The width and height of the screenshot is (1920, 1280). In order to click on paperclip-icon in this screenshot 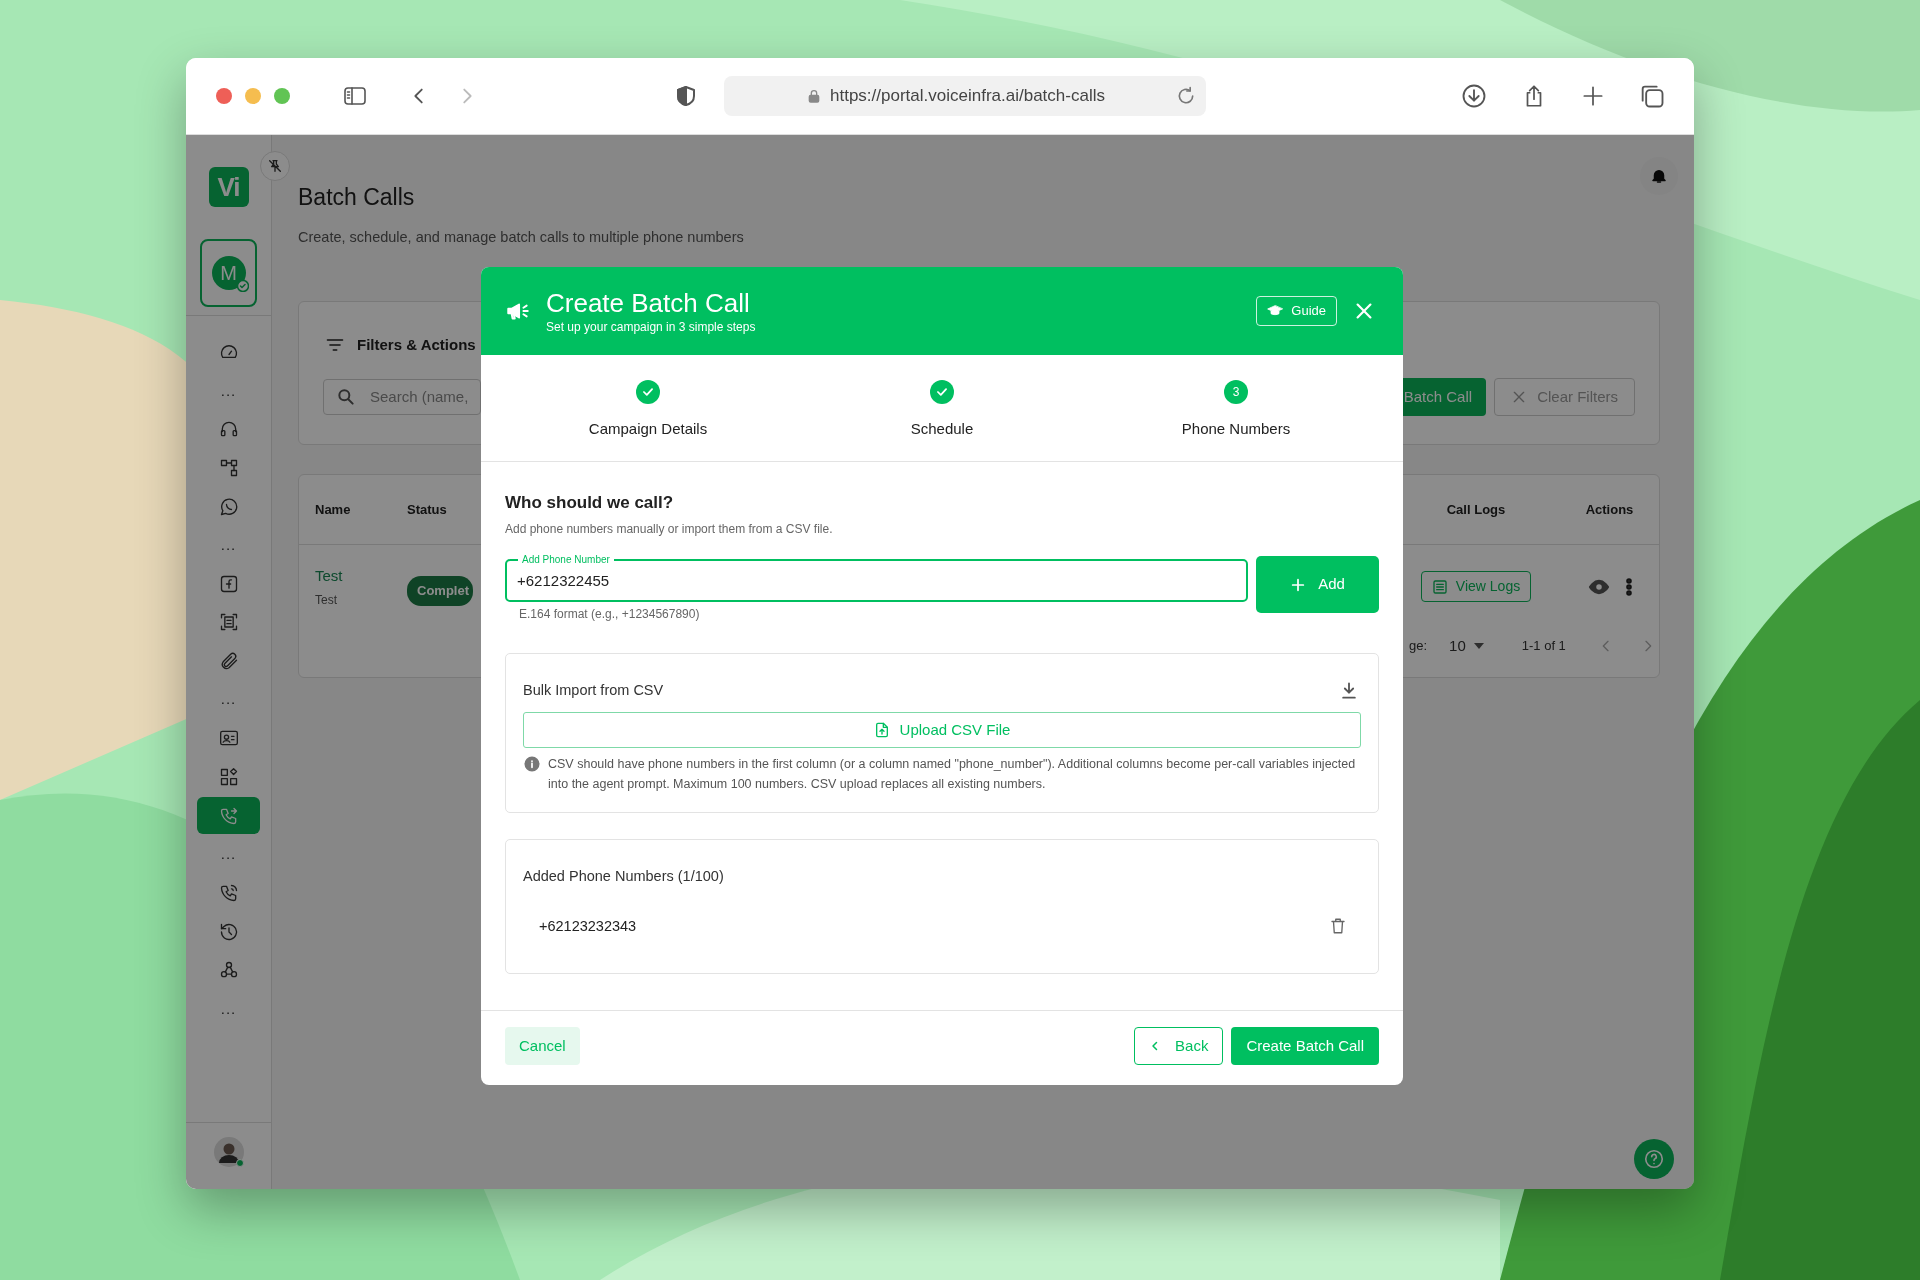, I will do `click(228, 661)`.